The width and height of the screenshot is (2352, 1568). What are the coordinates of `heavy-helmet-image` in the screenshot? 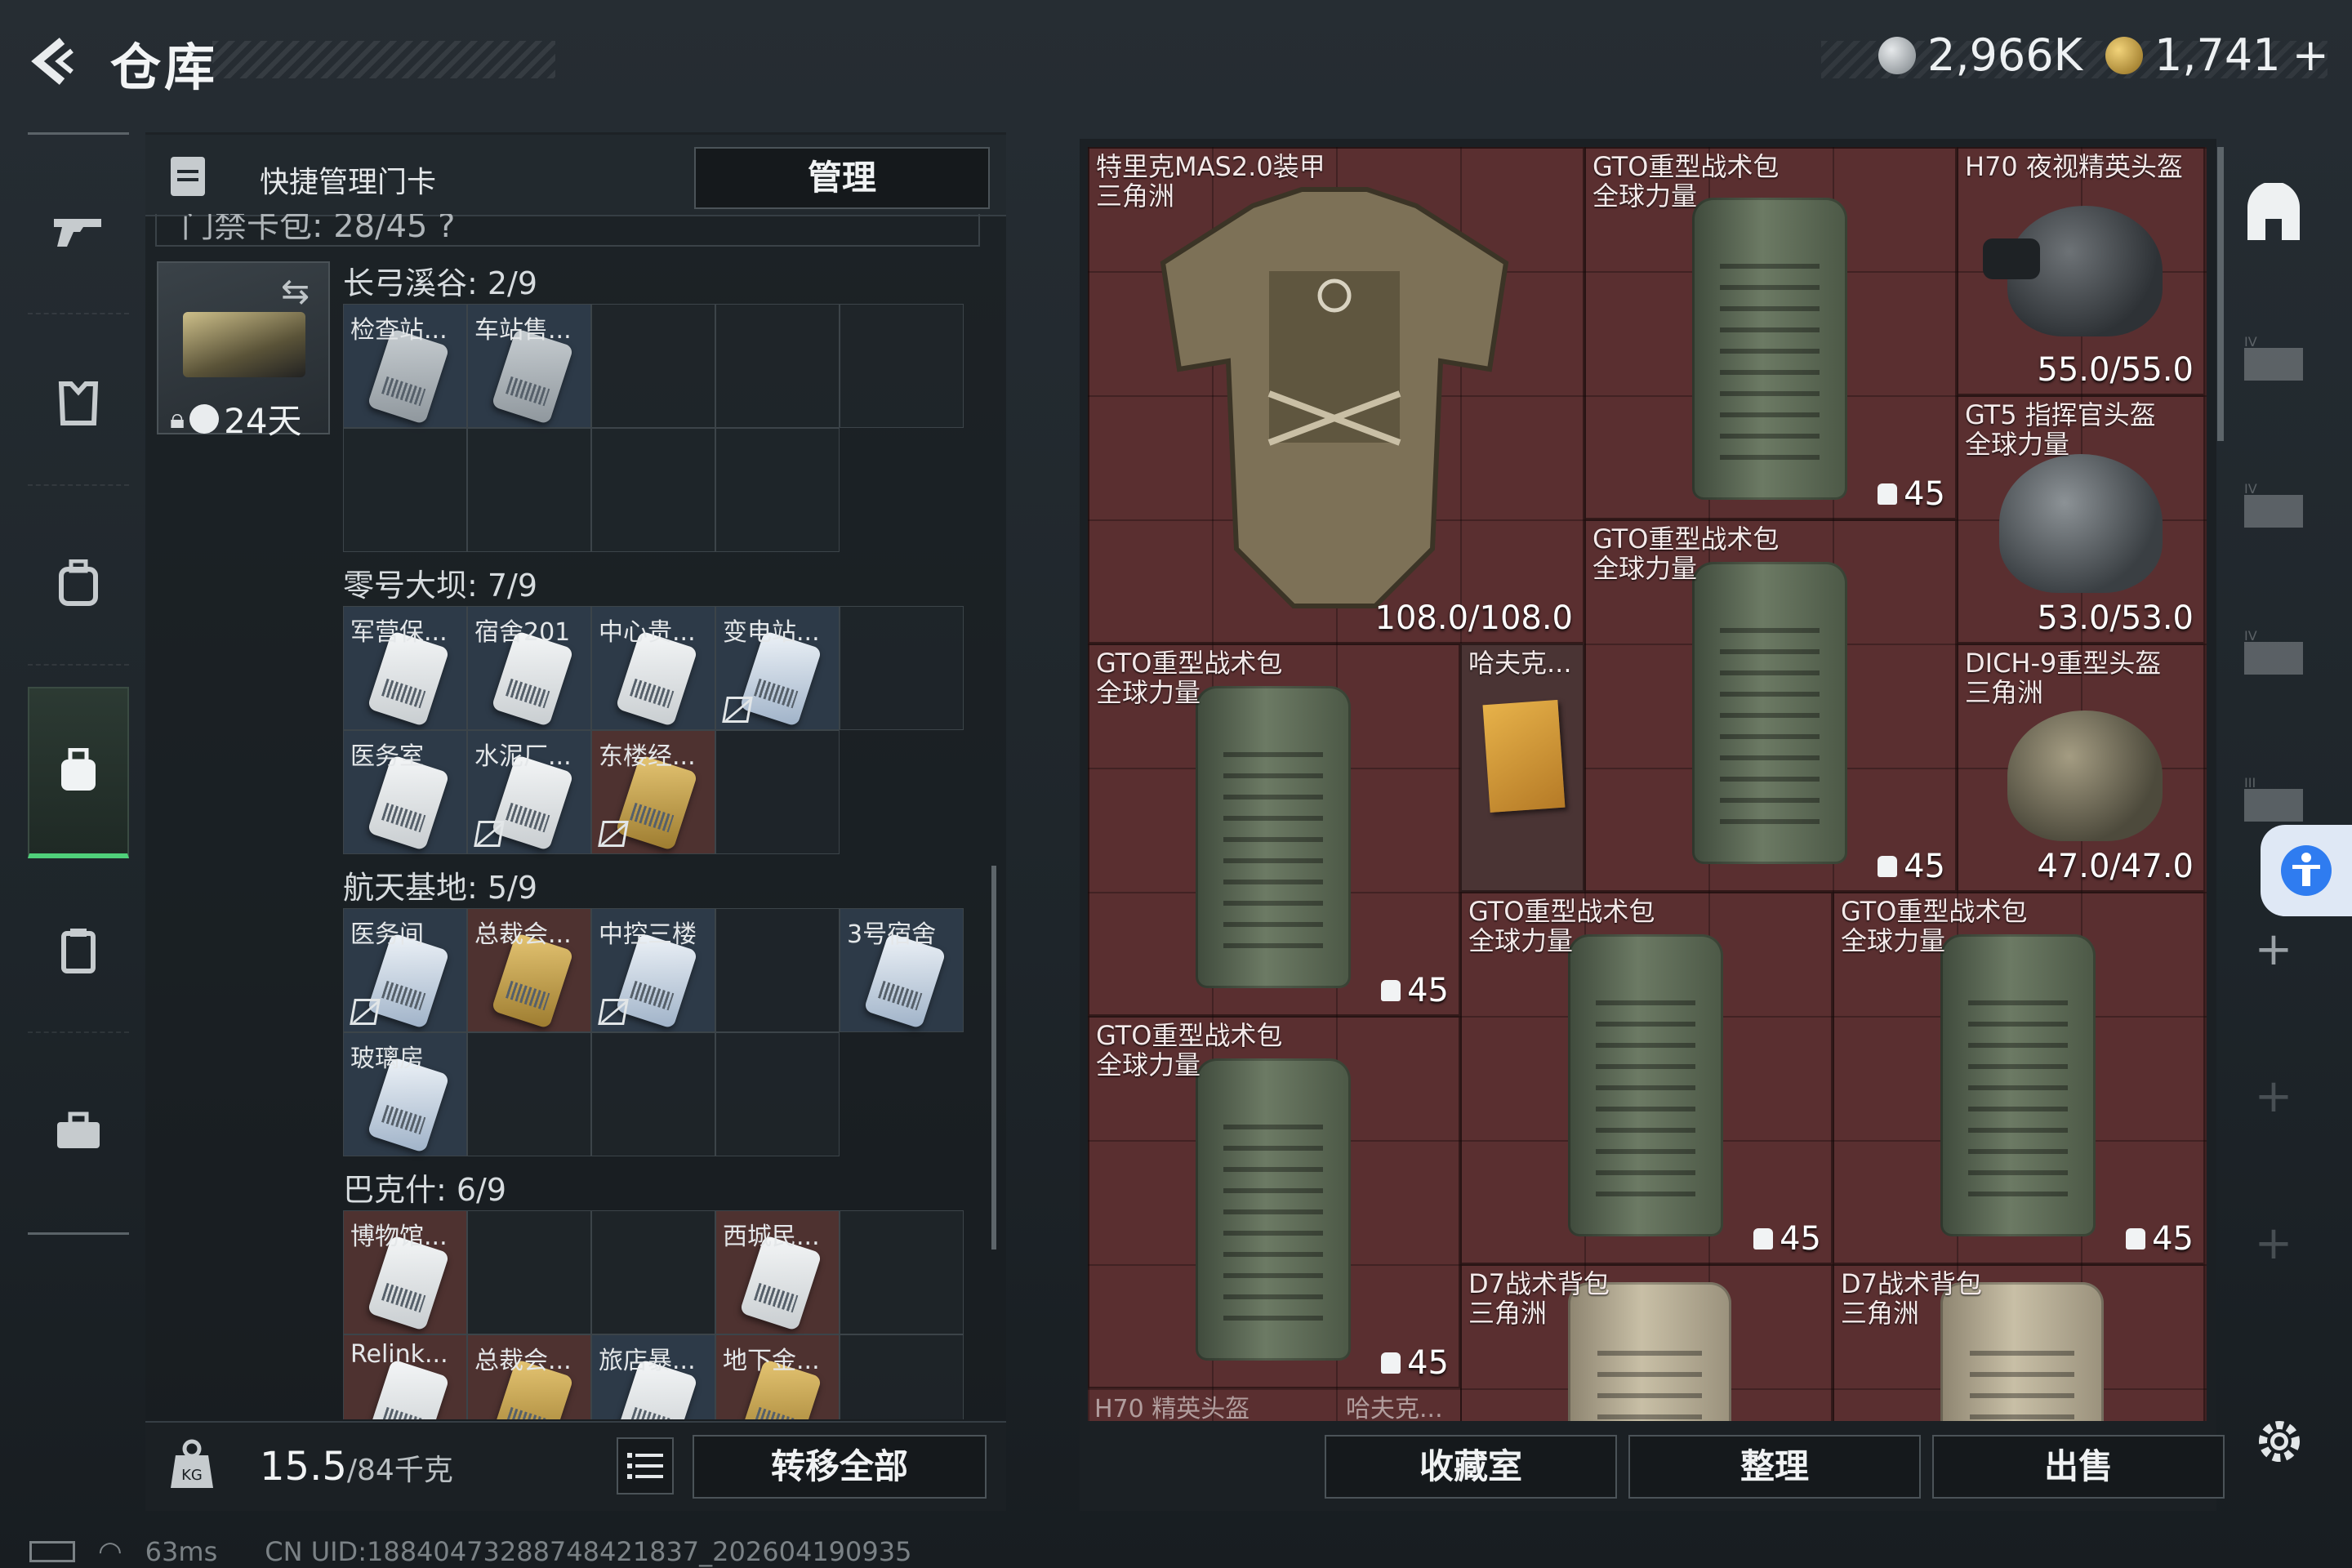 It's located at (2085, 775).